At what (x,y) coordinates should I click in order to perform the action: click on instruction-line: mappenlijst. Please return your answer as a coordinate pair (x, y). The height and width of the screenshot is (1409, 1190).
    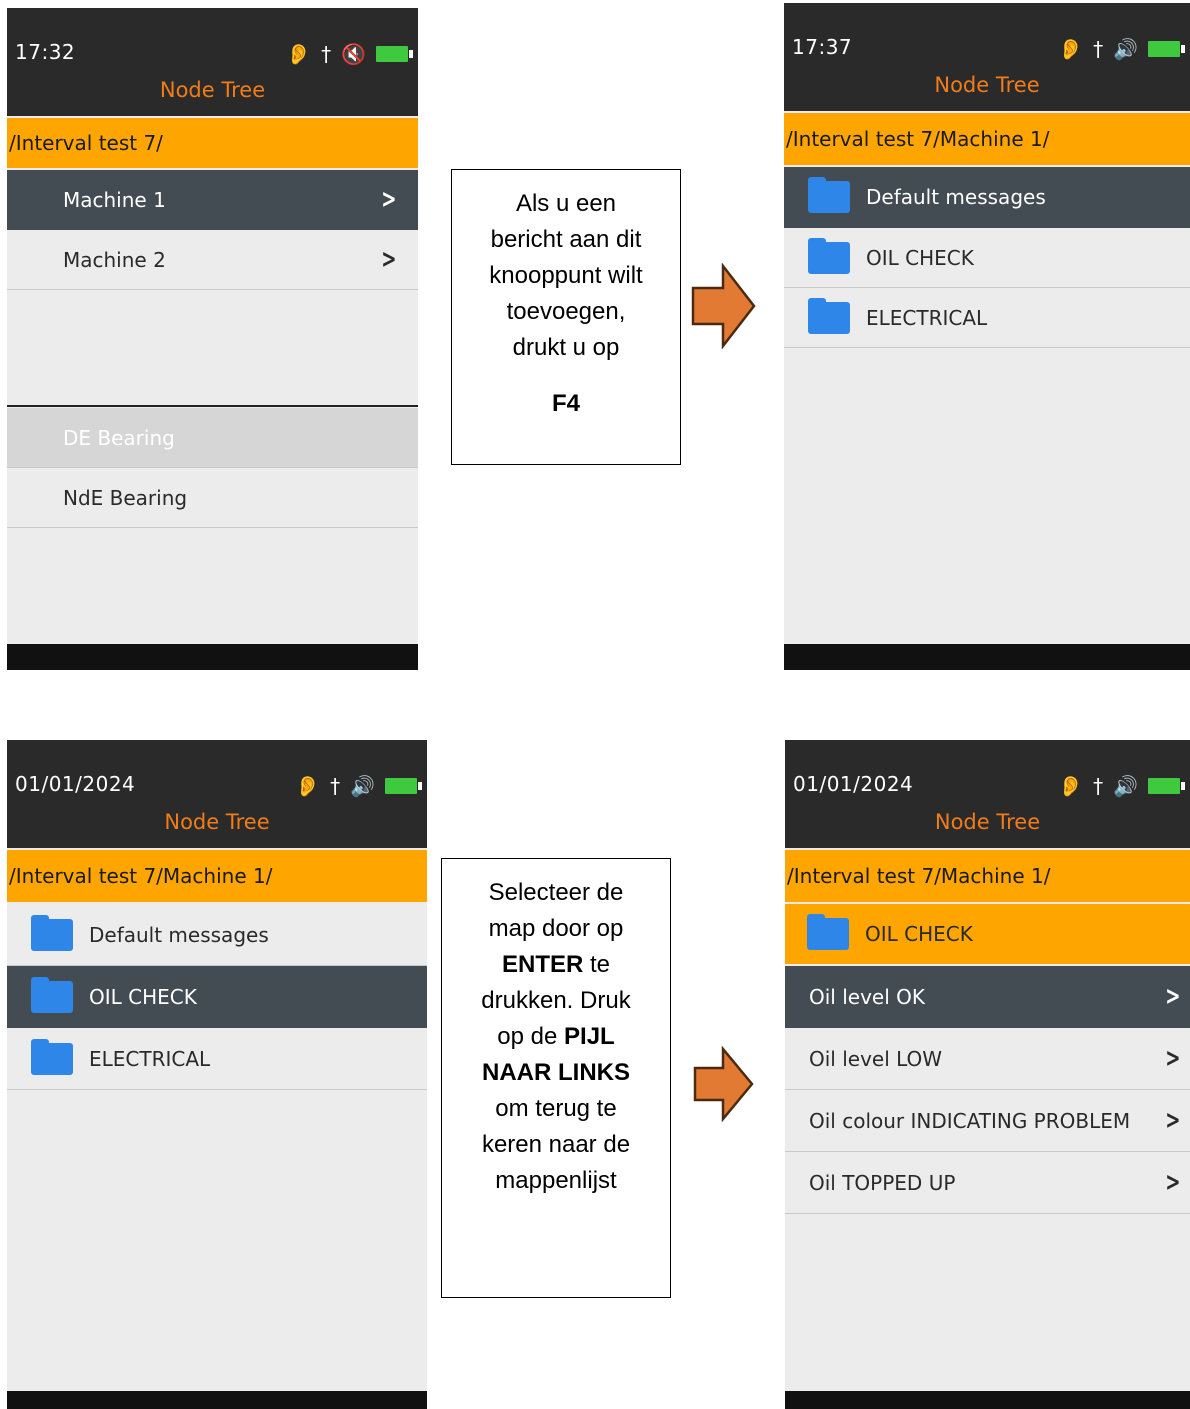
    Looking at the image, I should click on (556, 1180).